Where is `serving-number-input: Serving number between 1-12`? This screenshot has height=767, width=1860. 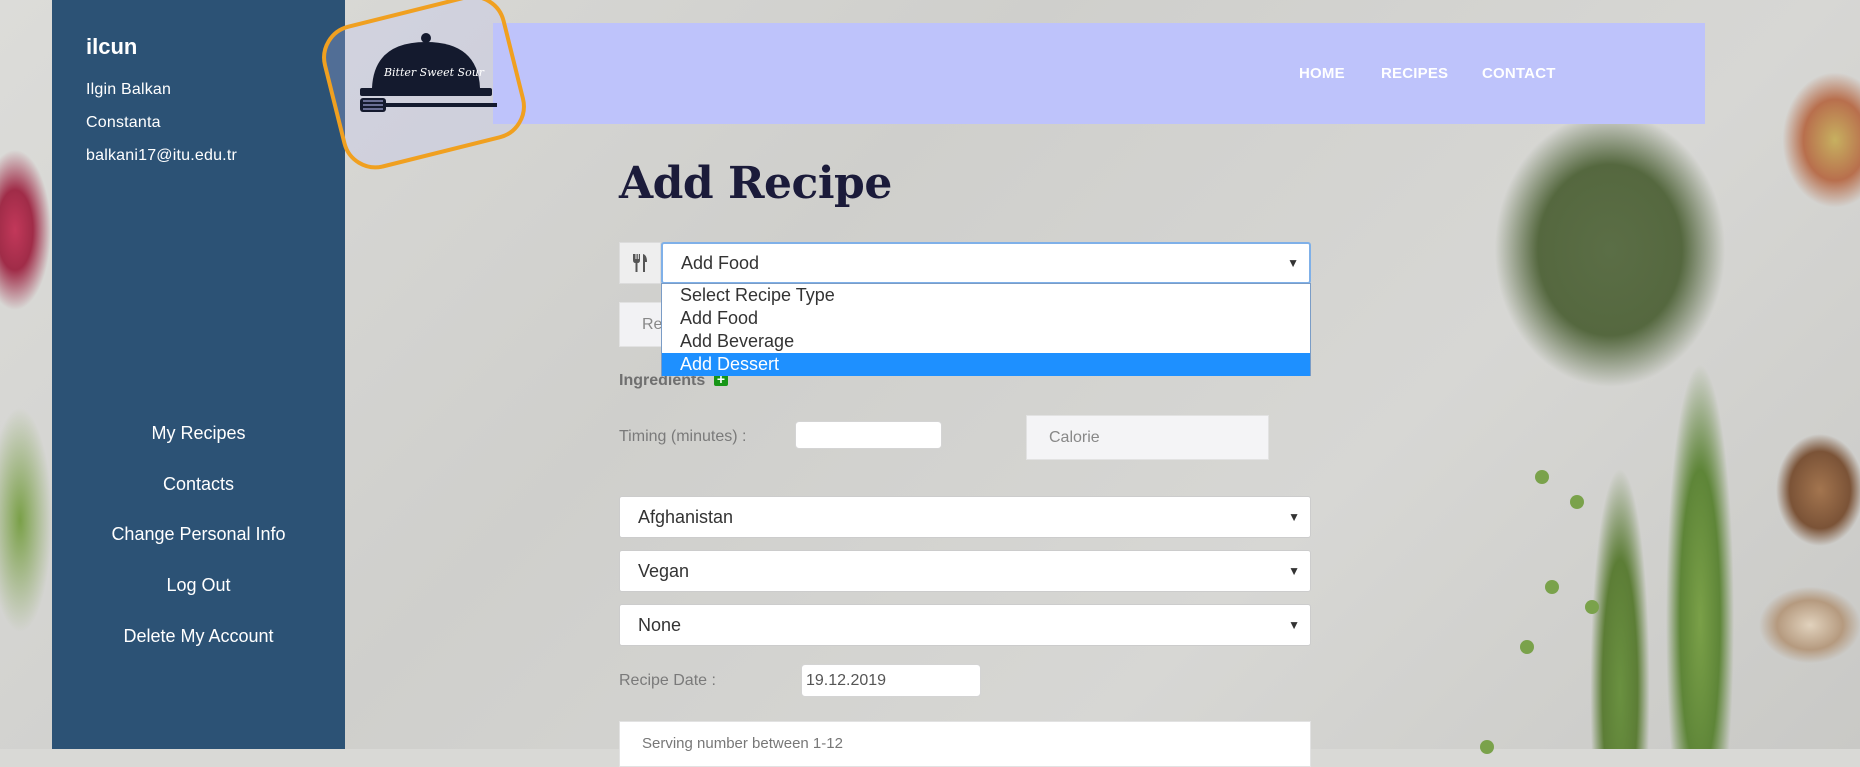
serving-number-input: Serving number between 1-12 is located at coordinates (965, 744).